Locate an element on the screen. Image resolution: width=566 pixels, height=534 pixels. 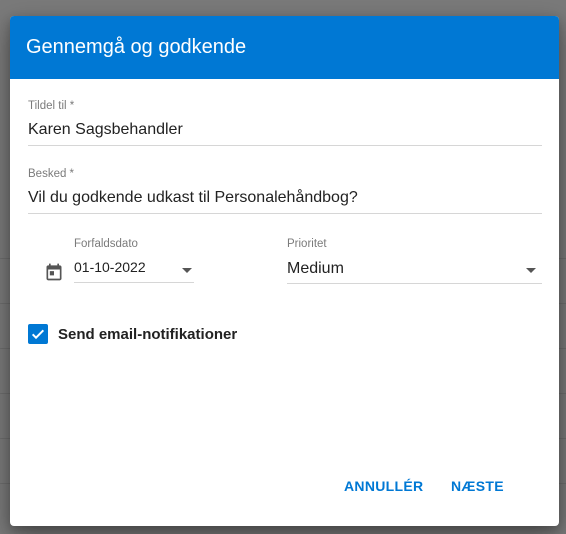
assign-to-label: Tildel til * is located at coordinates (51, 106).